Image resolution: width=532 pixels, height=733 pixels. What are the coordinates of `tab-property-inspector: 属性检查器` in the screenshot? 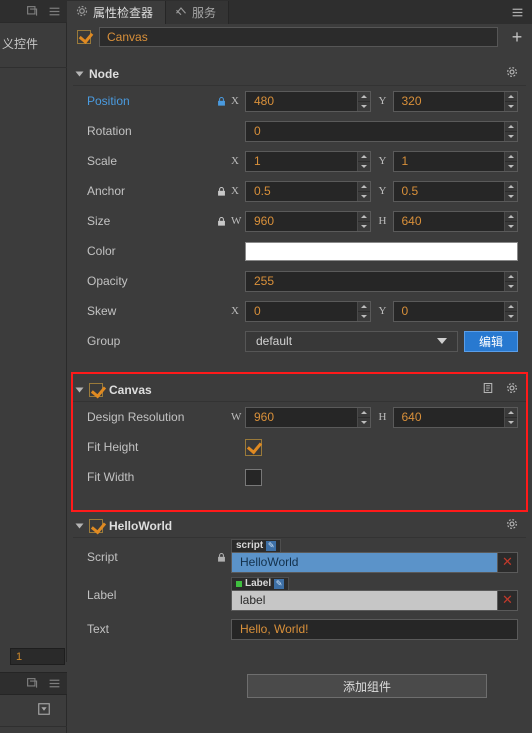 It's located at (117, 12).